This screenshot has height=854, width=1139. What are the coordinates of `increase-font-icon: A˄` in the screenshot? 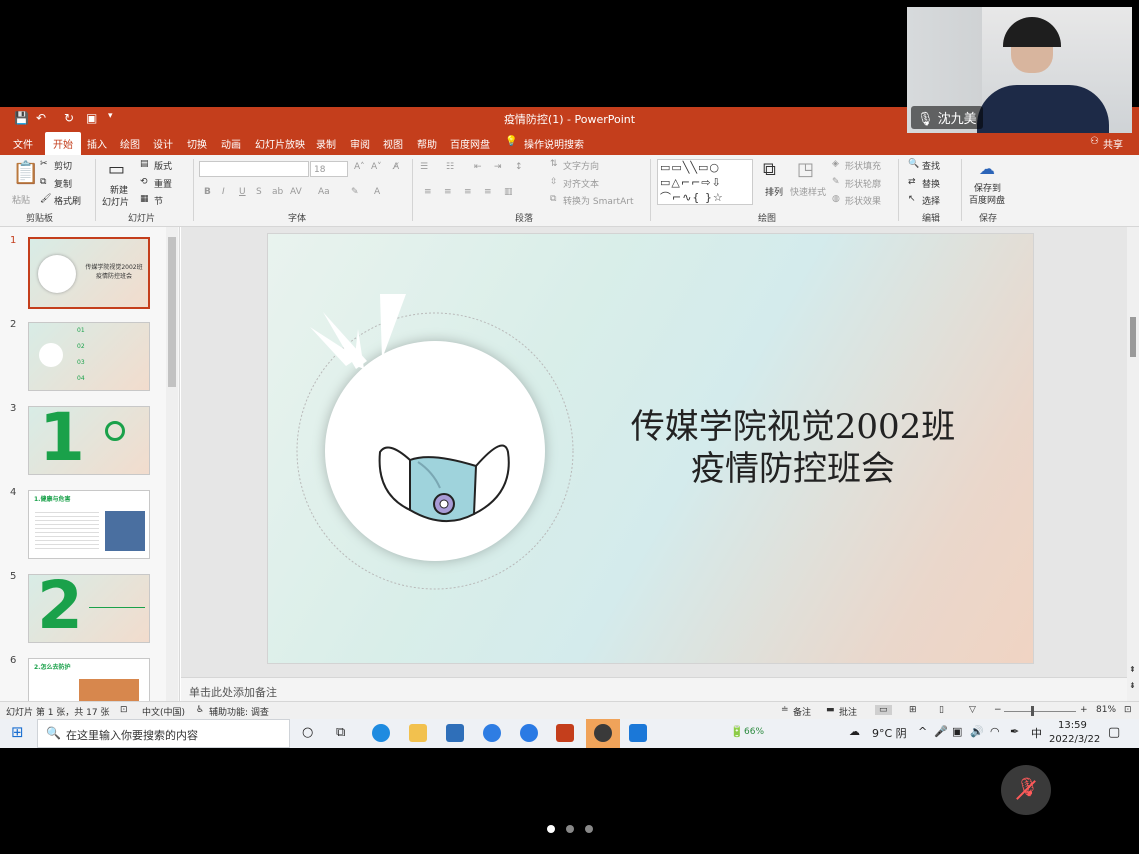 It's located at (359, 167).